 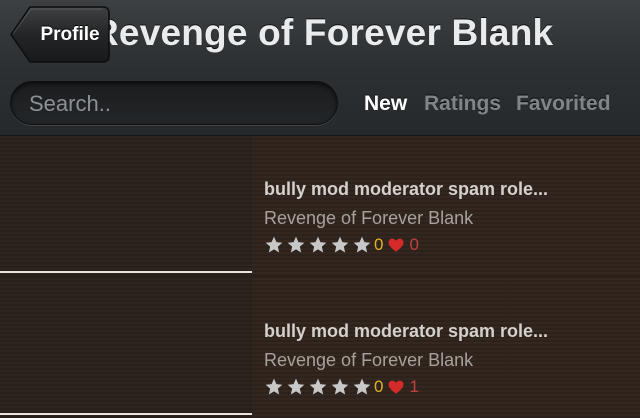 I want to click on favorite-count: 1, so click(x=414, y=386).